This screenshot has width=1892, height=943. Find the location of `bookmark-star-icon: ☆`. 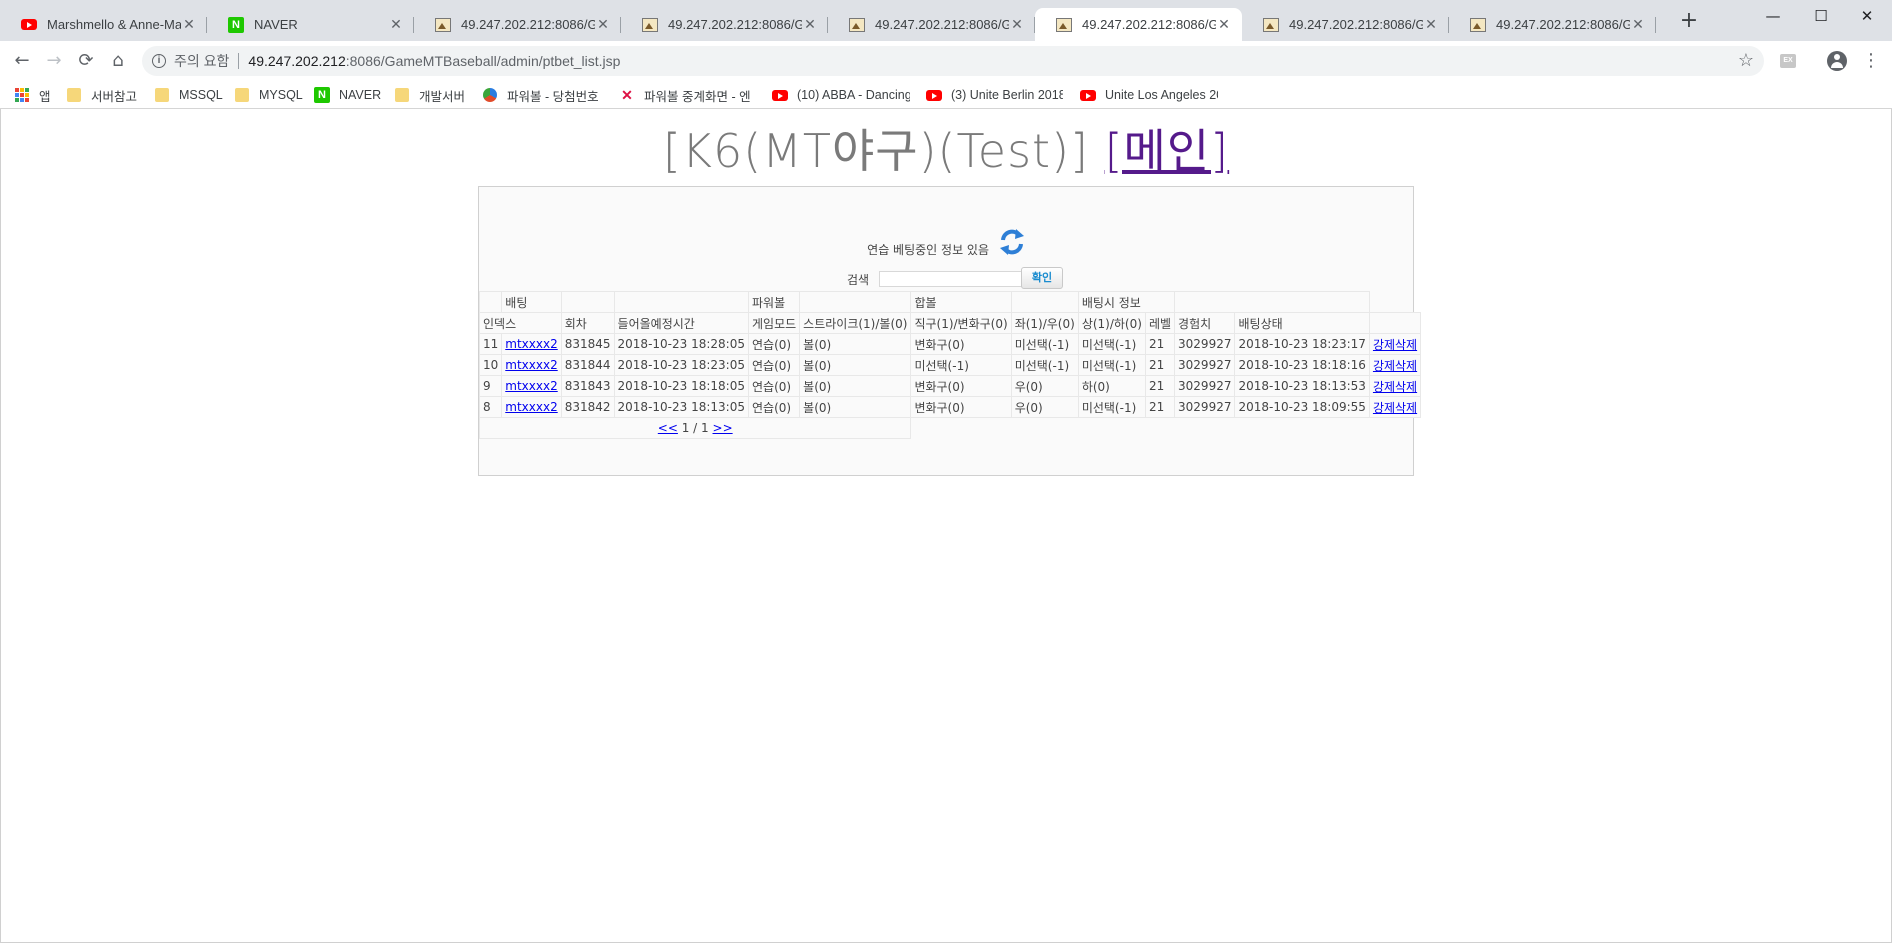

bookmark-star-icon: ☆ is located at coordinates (1746, 60).